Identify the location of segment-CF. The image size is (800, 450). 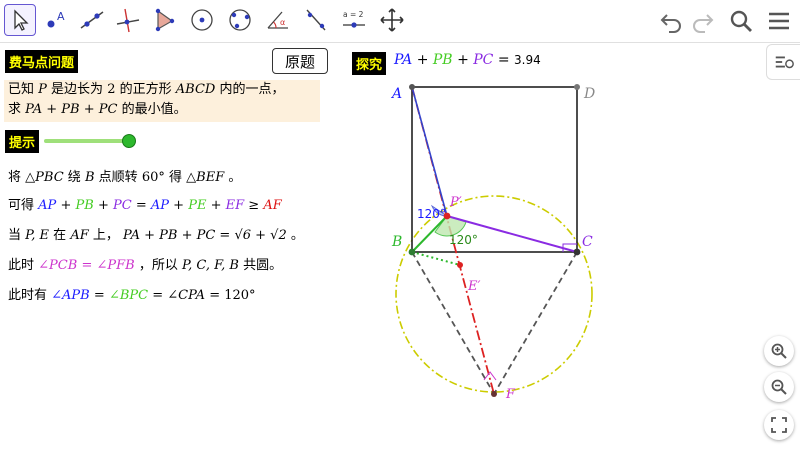
(535, 323).